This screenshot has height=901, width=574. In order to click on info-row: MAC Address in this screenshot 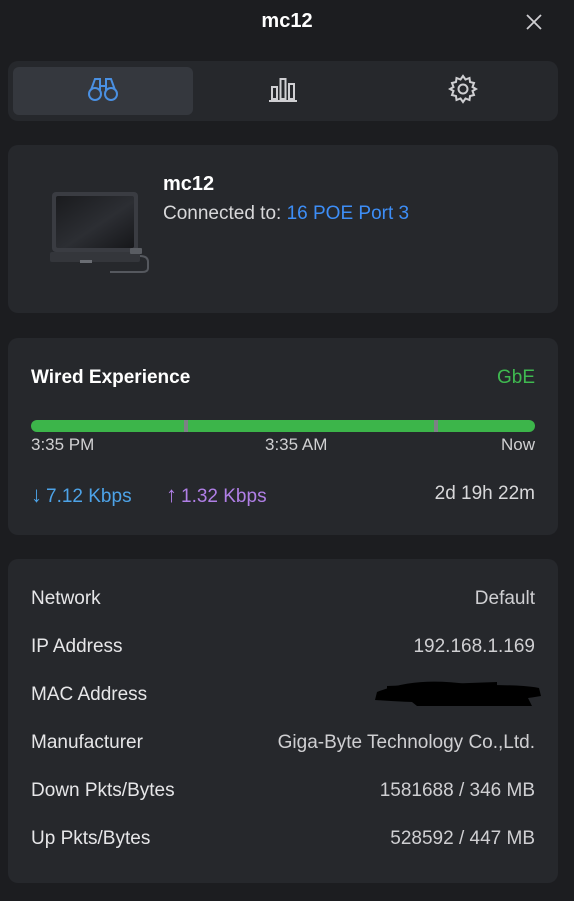, I will do `click(286, 697)`.